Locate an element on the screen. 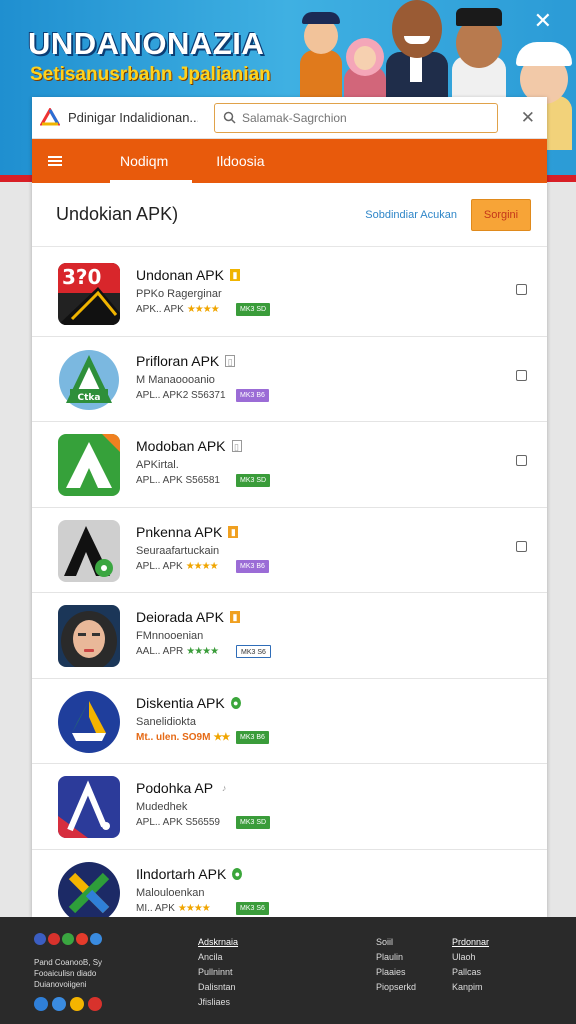  menu-icon is located at coordinates (55, 161).